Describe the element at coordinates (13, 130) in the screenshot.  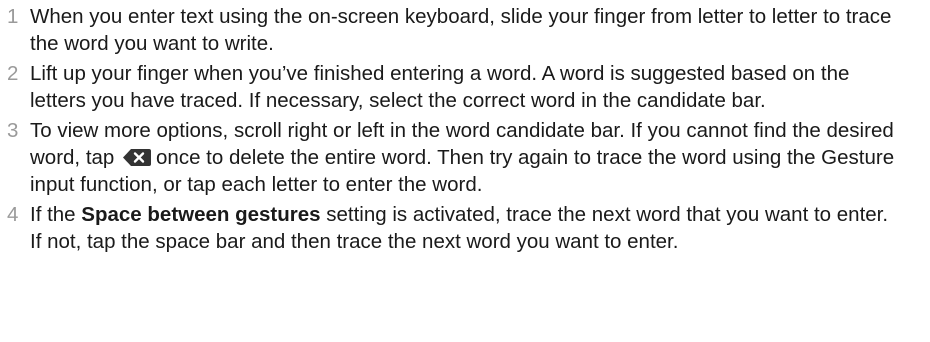
I see `step-number: 3` at that location.